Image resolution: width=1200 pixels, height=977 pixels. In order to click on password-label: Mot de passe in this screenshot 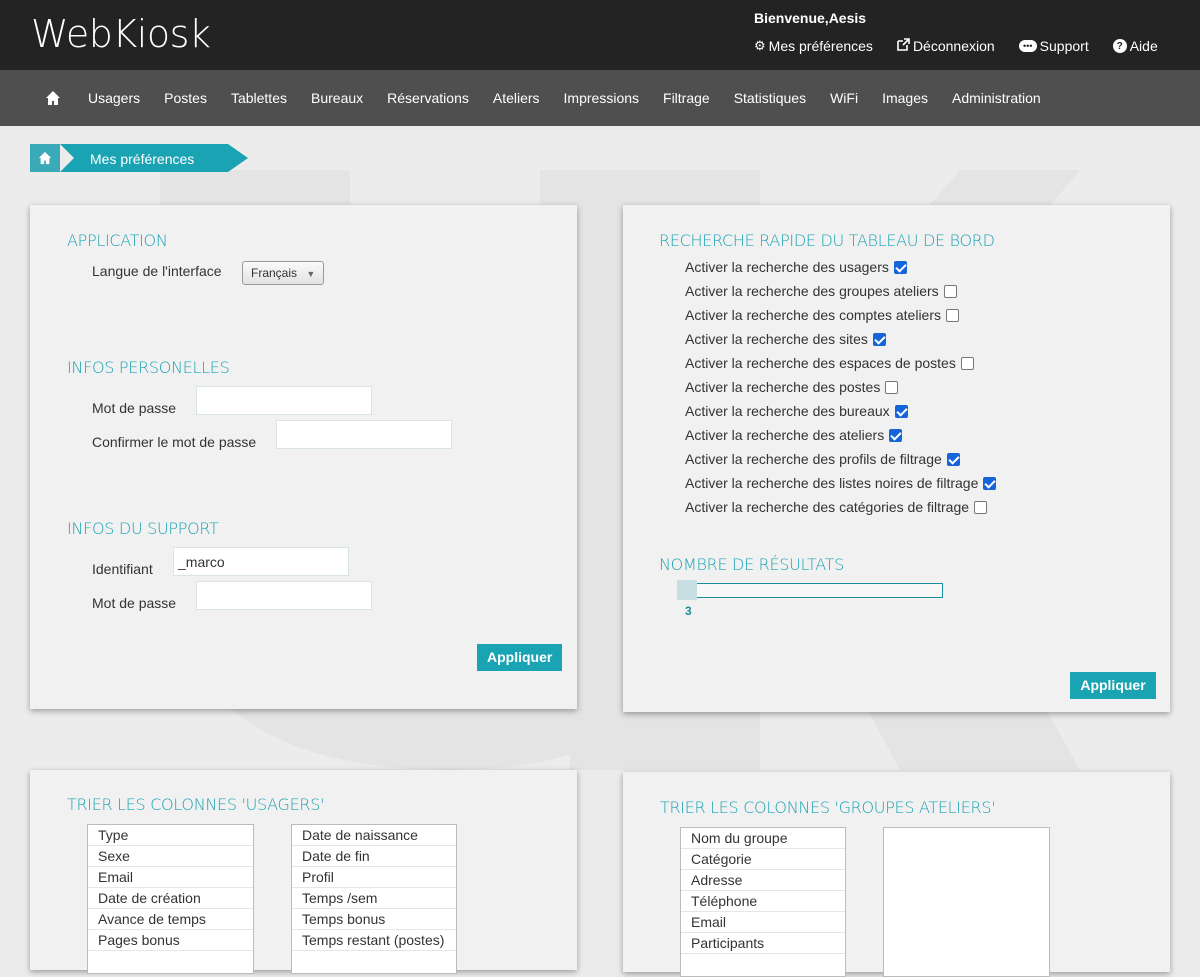, I will do `click(134, 408)`.